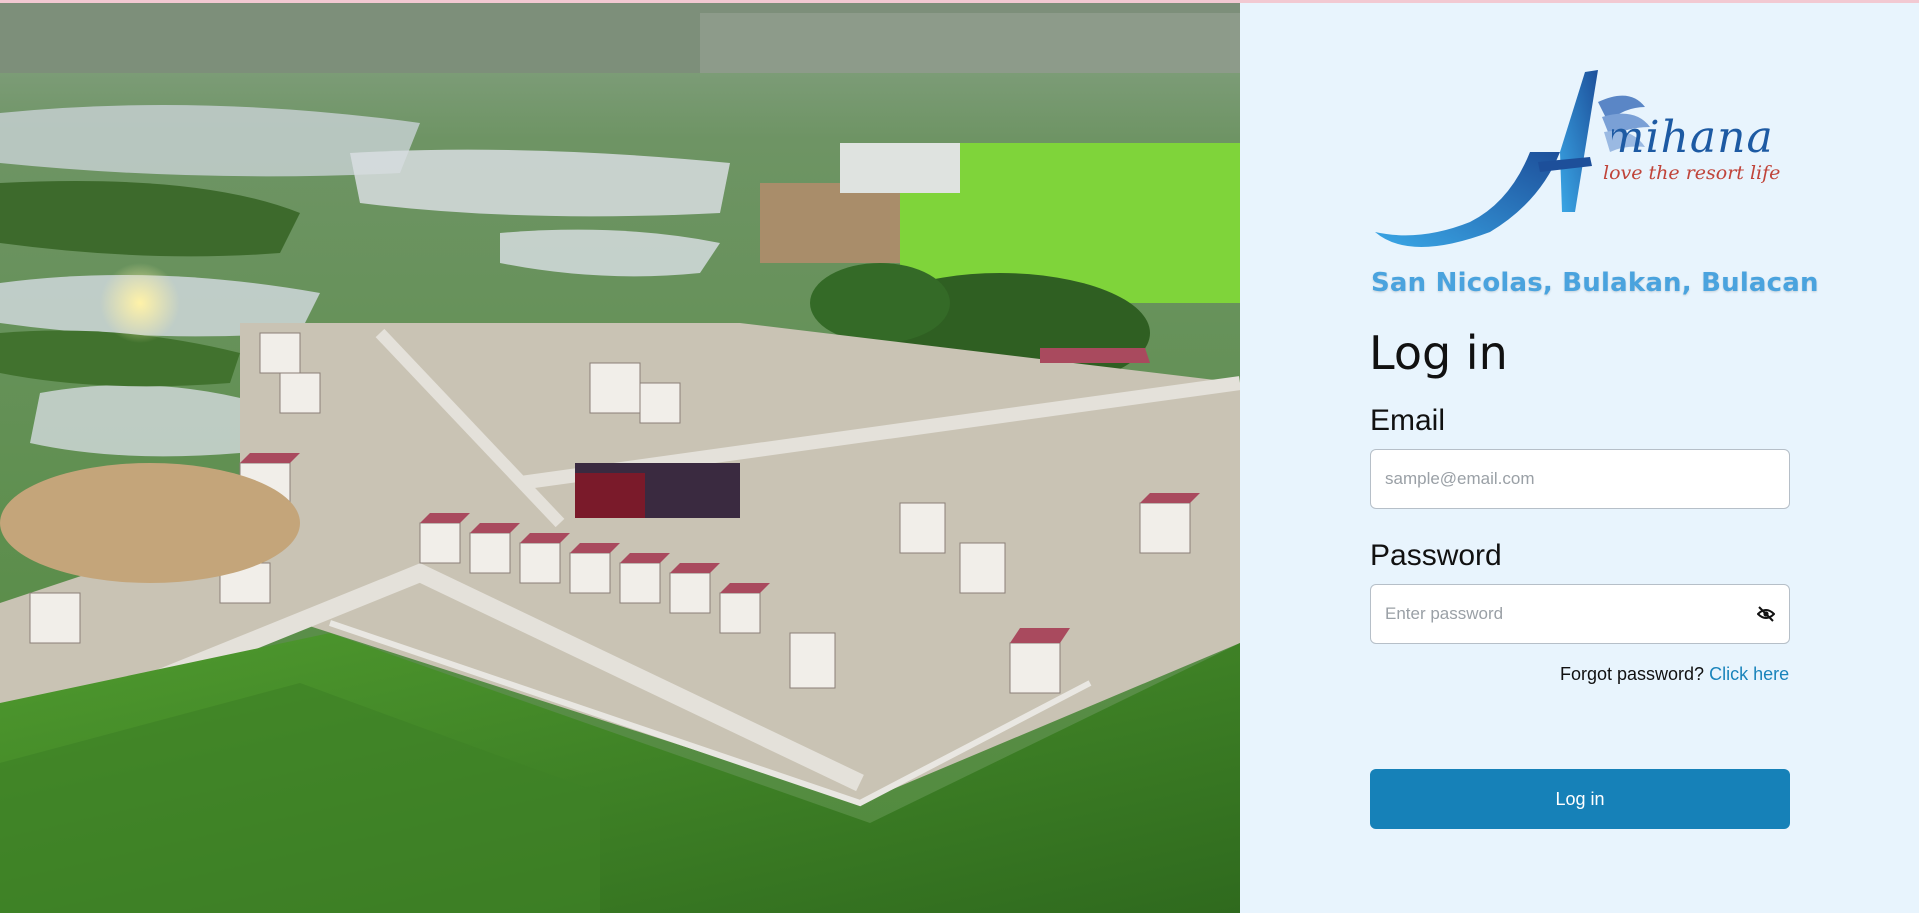 This screenshot has height=913, width=1919. Describe the element at coordinates (1580, 479) in the screenshot. I see `email-field` at that location.